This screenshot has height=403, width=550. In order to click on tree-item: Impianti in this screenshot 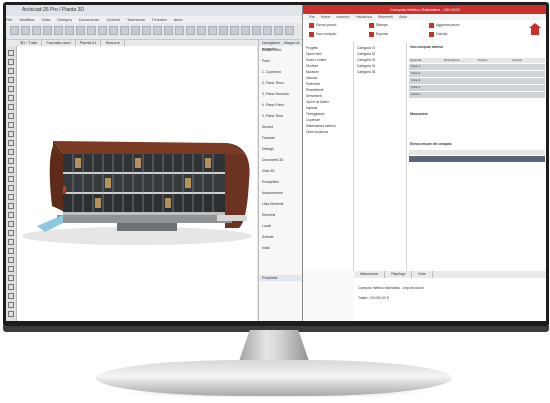, I will do `click(311, 108)`.